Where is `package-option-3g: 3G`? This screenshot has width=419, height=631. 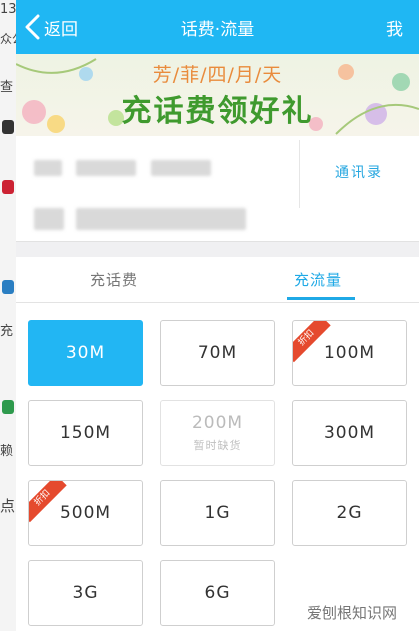
package-option-3g: 3G is located at coordinates (85, 593).